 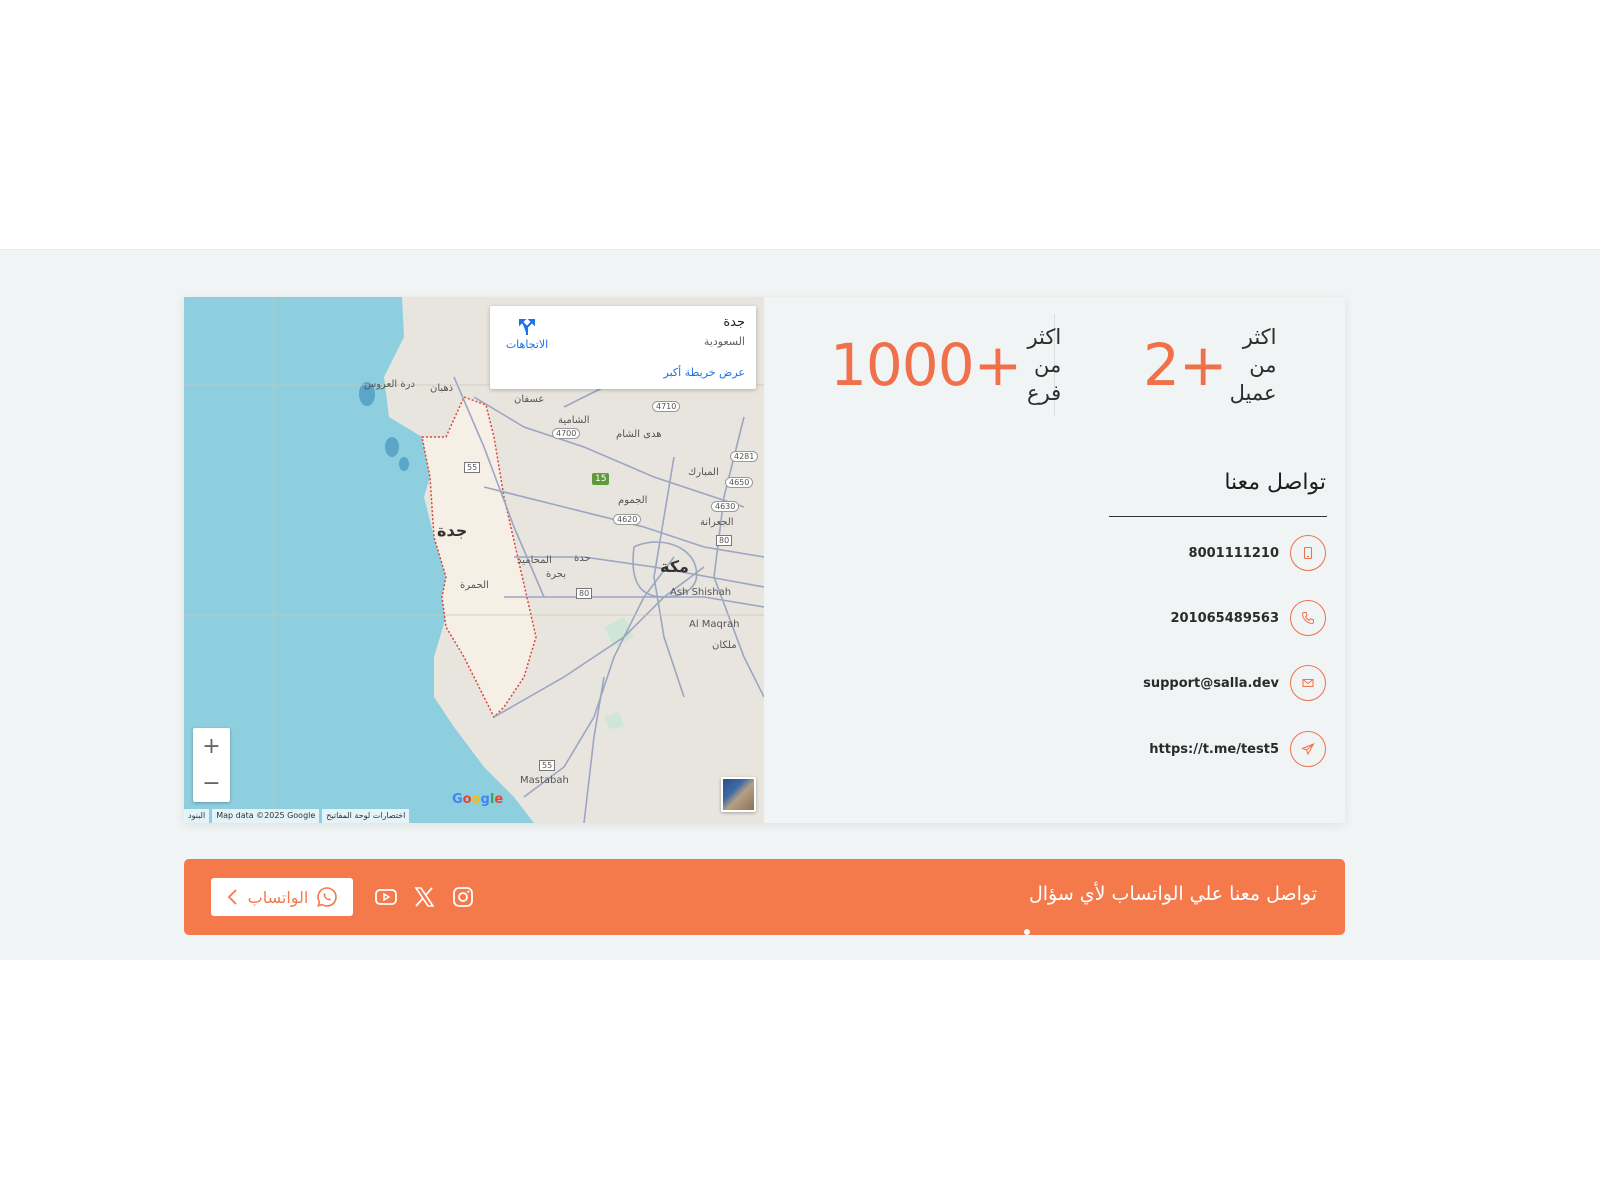 What do you see at coordinates (724, 645) in the screenshot?
I see `map-label-malkan: ملكان` at bounding box center [724, 645].